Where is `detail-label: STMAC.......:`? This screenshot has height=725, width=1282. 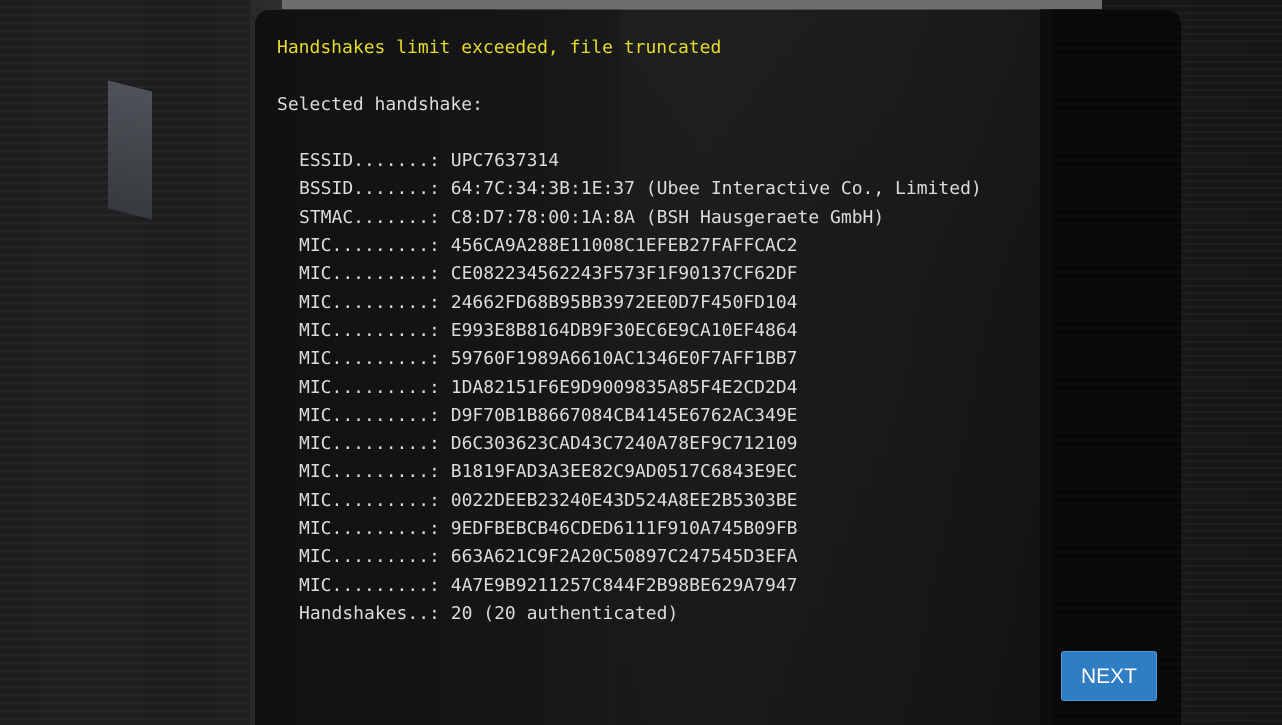
detail-label: STMAC.......: is located at coordinates (369, 217).